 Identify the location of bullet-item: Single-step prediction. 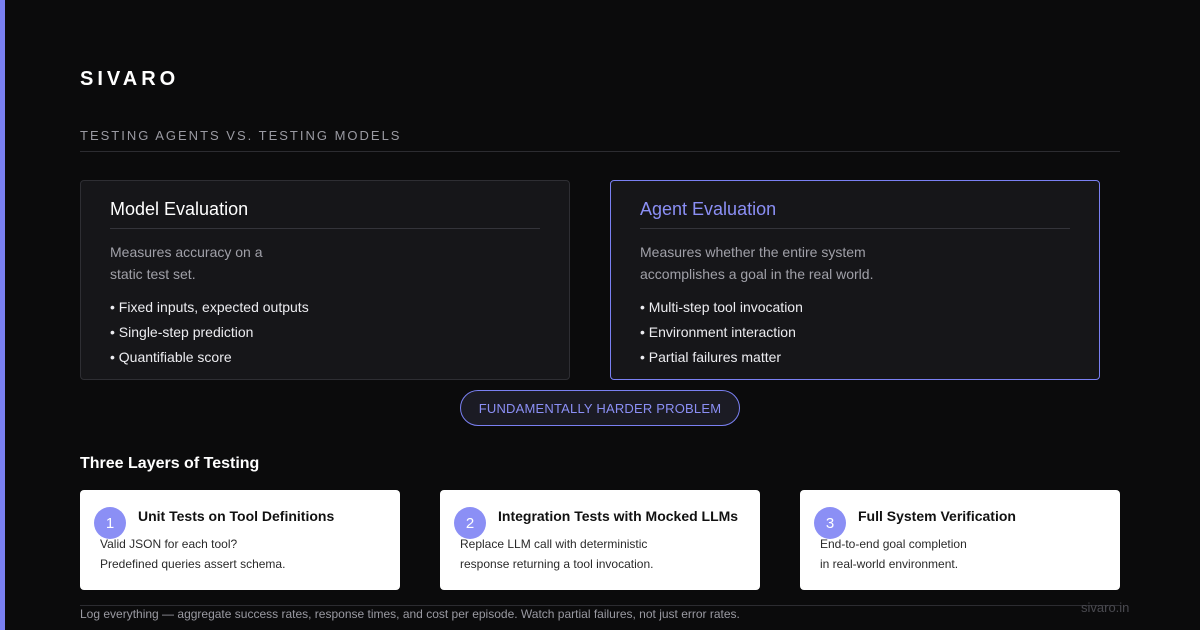
(209, 332).